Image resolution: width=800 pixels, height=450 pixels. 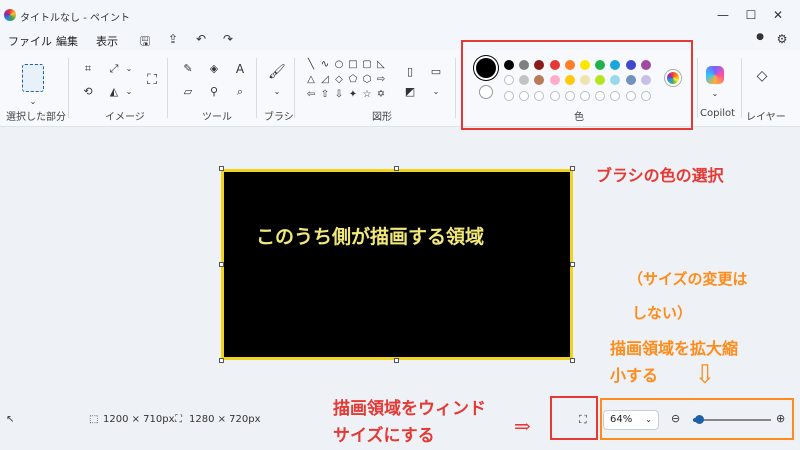 What do you see at coordinates (381, 65) in the screenshot?
I see `shape-polygon-icon: ◺` at bounding box center [381, 65].